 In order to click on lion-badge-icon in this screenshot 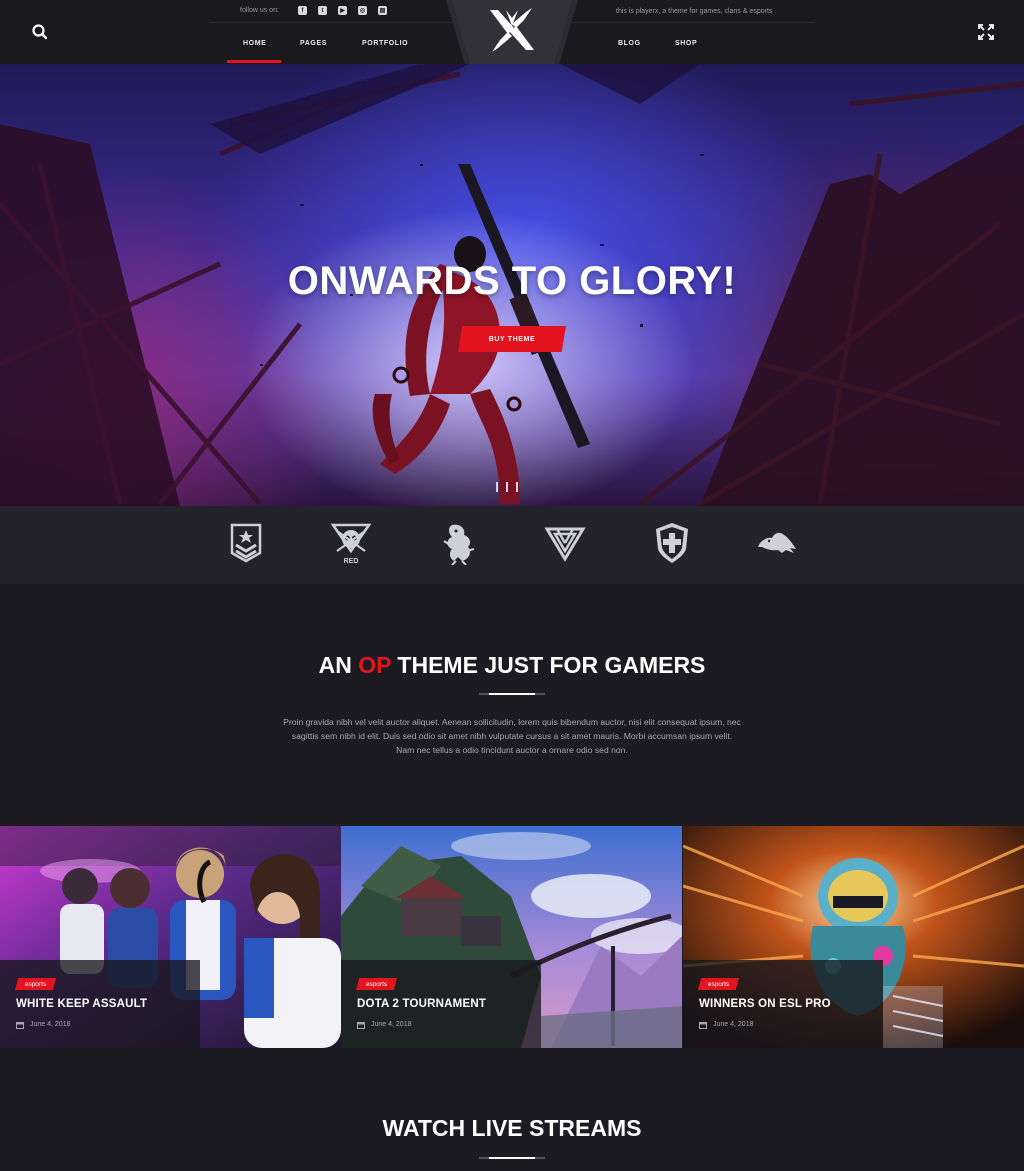, I will do `click(458, 543)`.